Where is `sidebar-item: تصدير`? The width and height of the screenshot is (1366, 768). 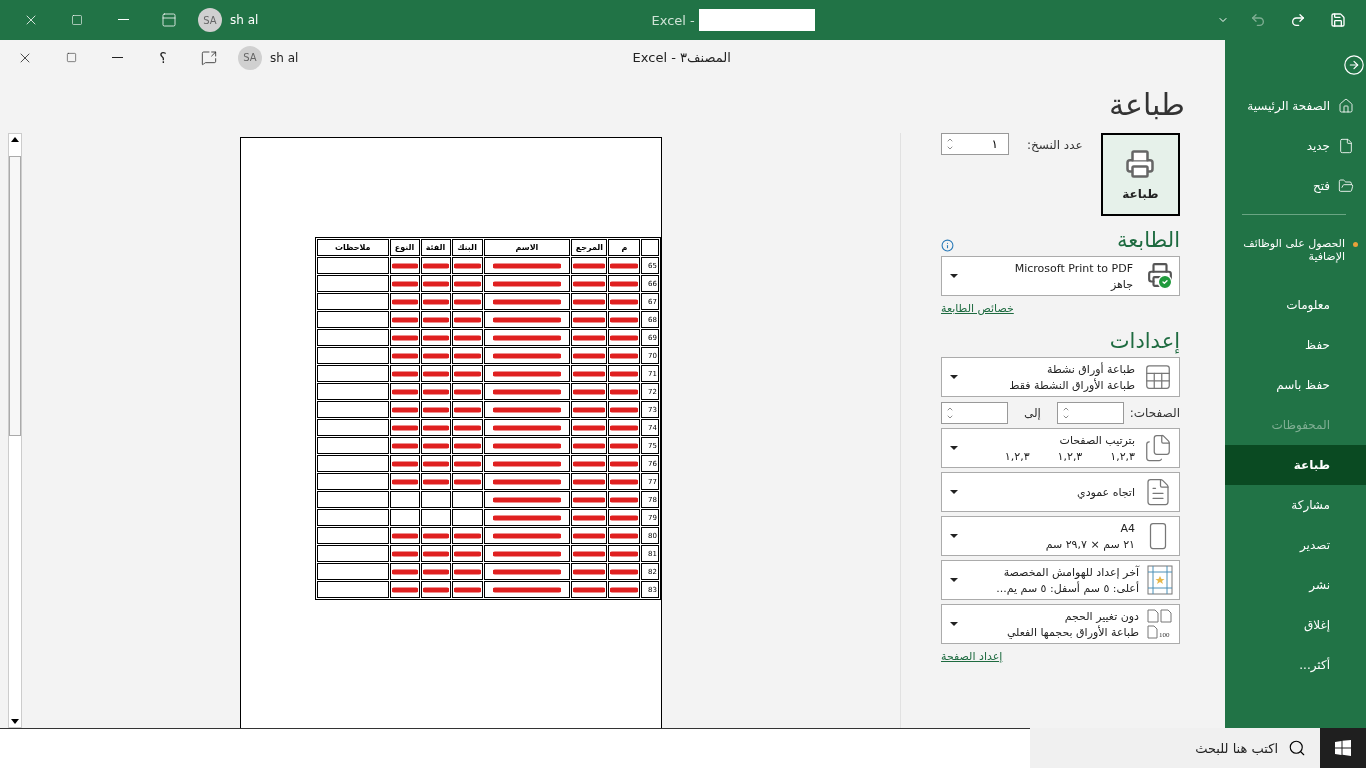
sidebar-item: تصدير is located at coordinates (1295, 545).